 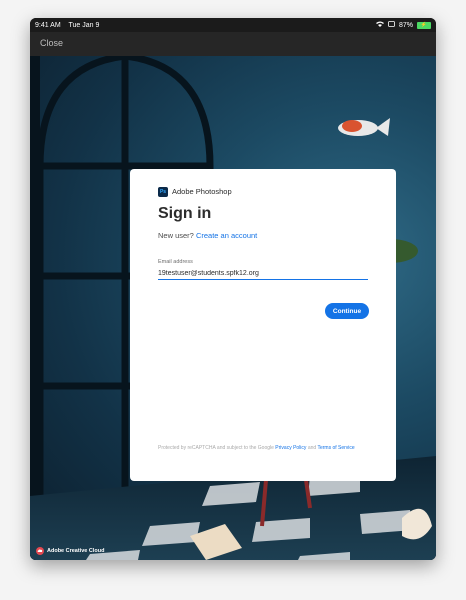 I want to click on status-right: 87% ⚡, so click(x=403, y=25).